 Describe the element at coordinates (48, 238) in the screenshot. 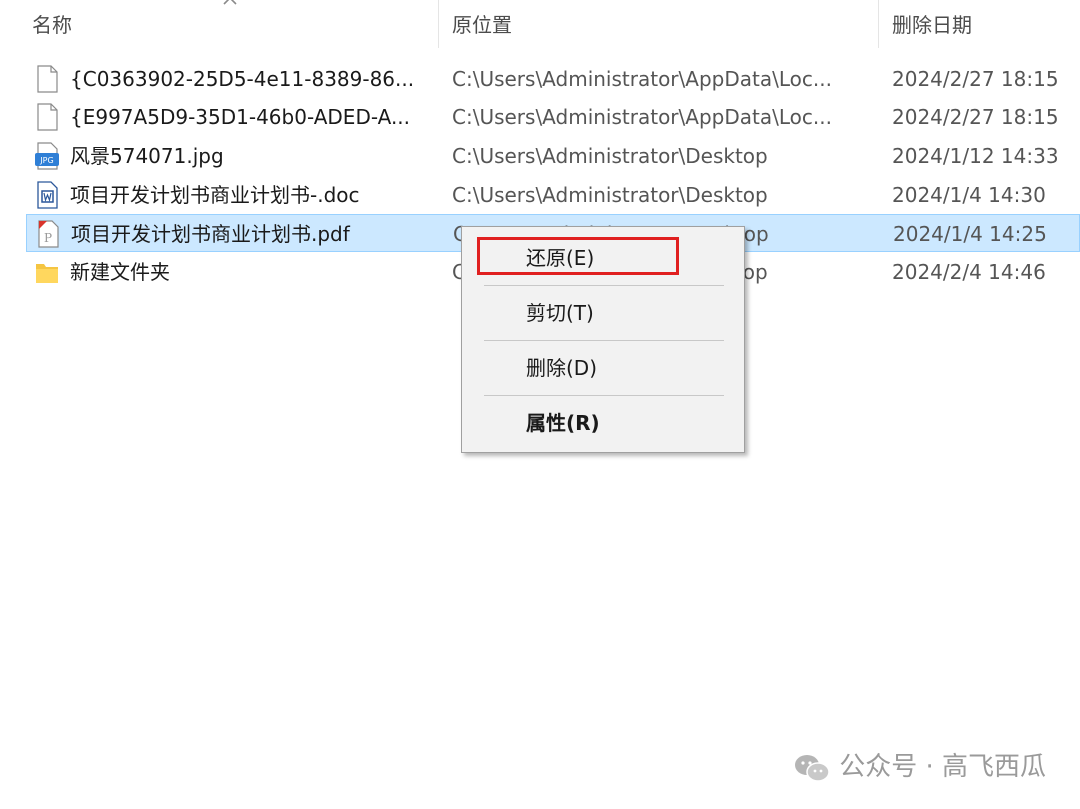

I see `svg-text: P` at that location.